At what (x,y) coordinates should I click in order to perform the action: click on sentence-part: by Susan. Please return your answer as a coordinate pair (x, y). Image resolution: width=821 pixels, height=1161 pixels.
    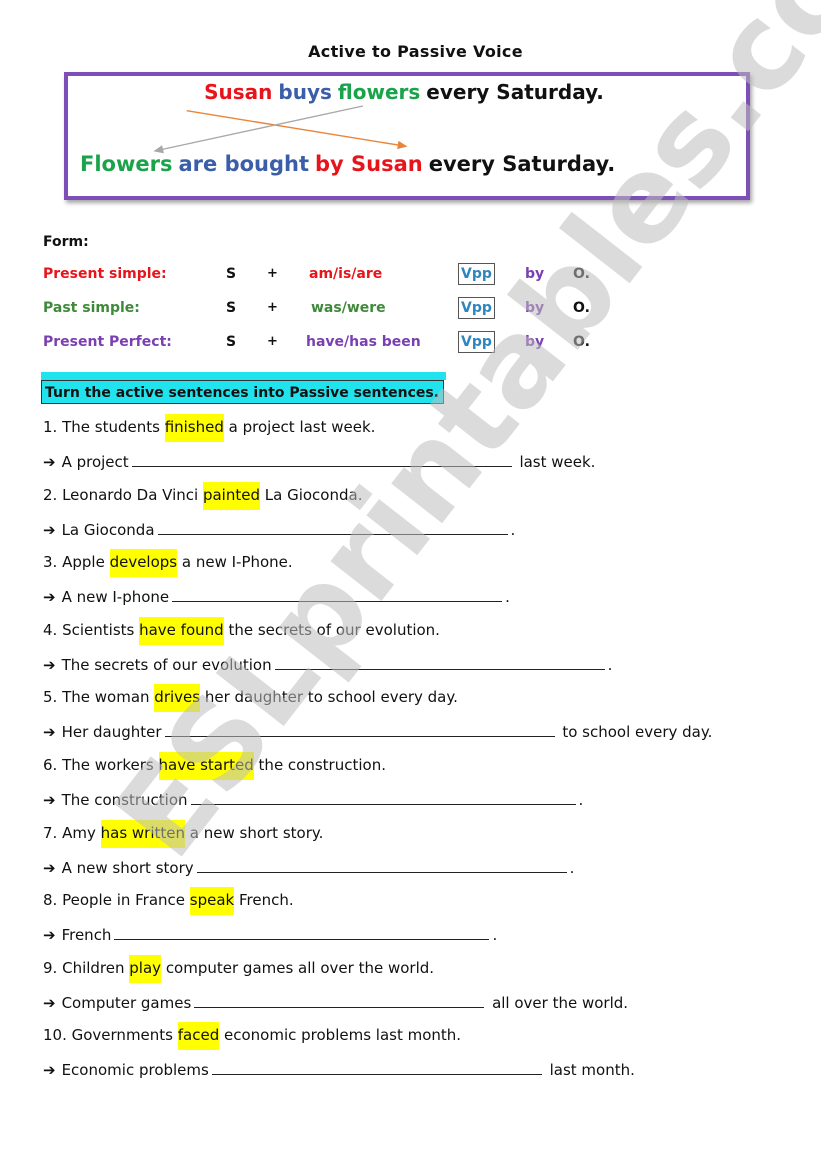
    Looking at the image, I should click on (369, 164).